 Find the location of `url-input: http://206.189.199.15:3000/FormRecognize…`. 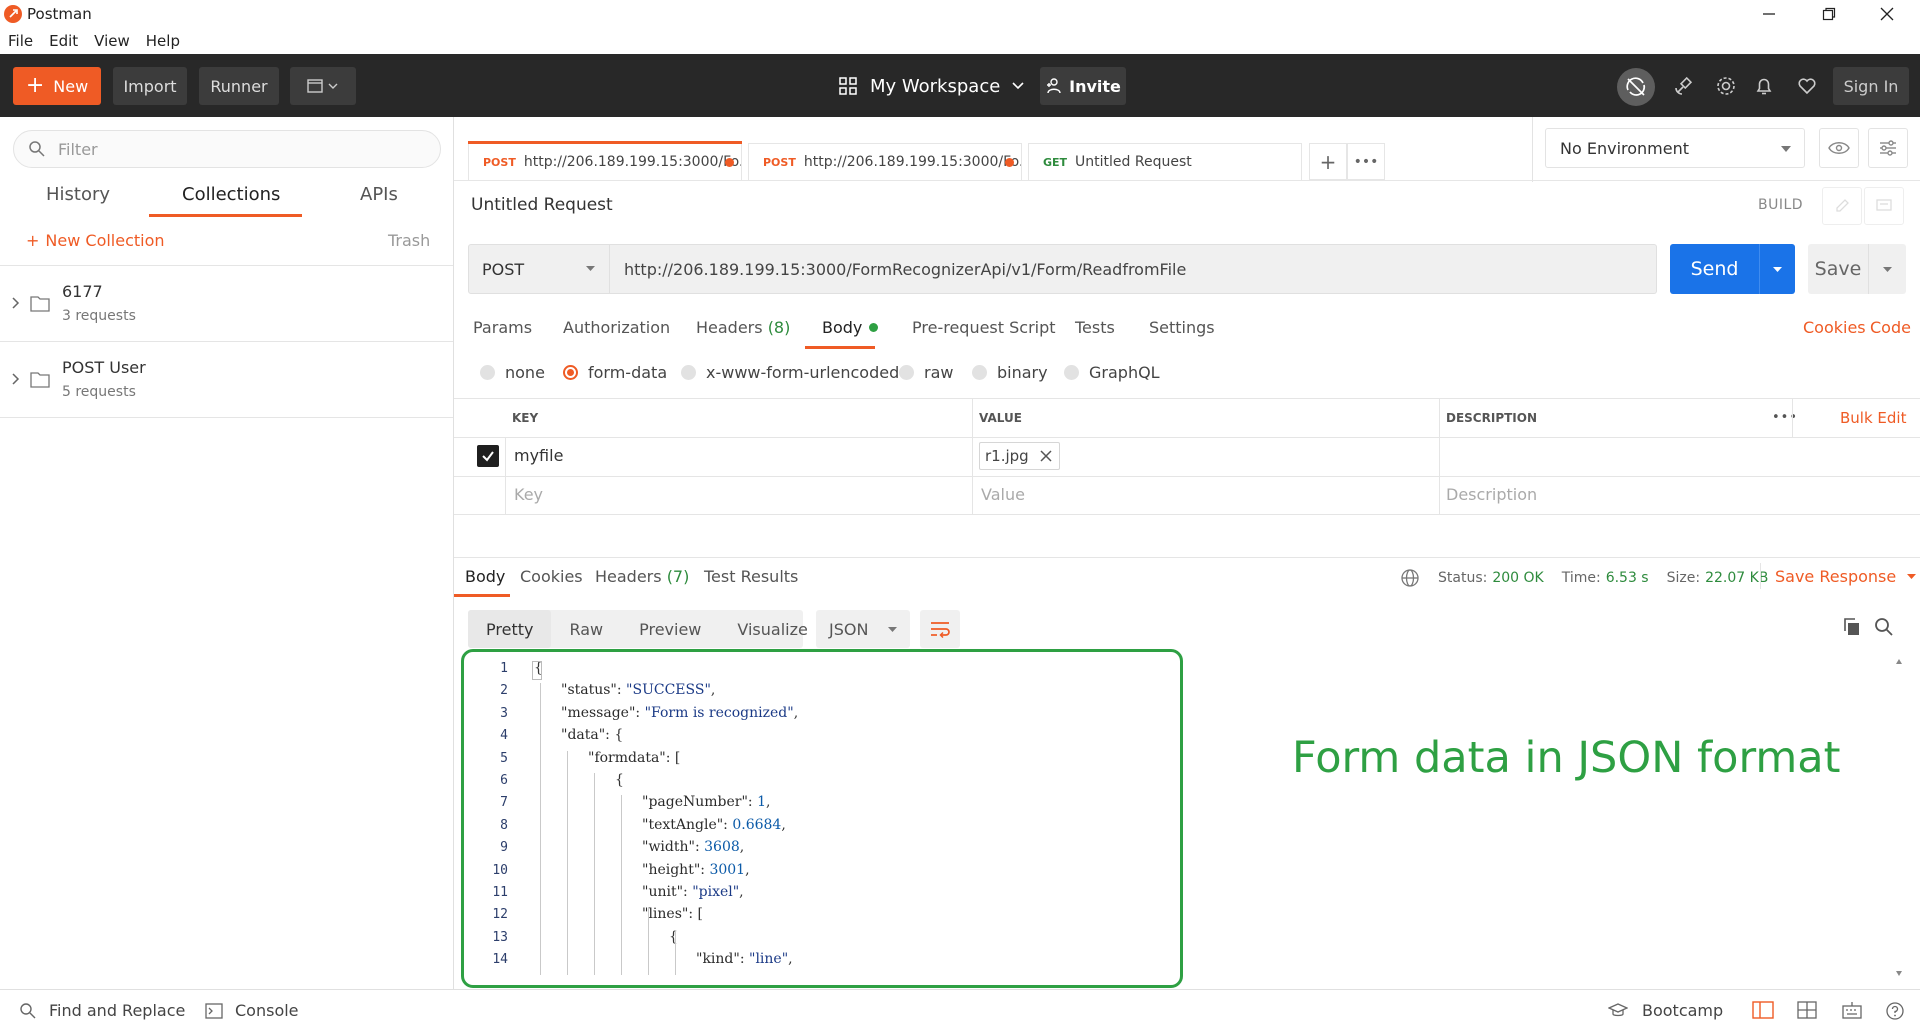

url-input: http://206.189.199.15:3000/FormRecognize… is located at coordinates (1133, 269).